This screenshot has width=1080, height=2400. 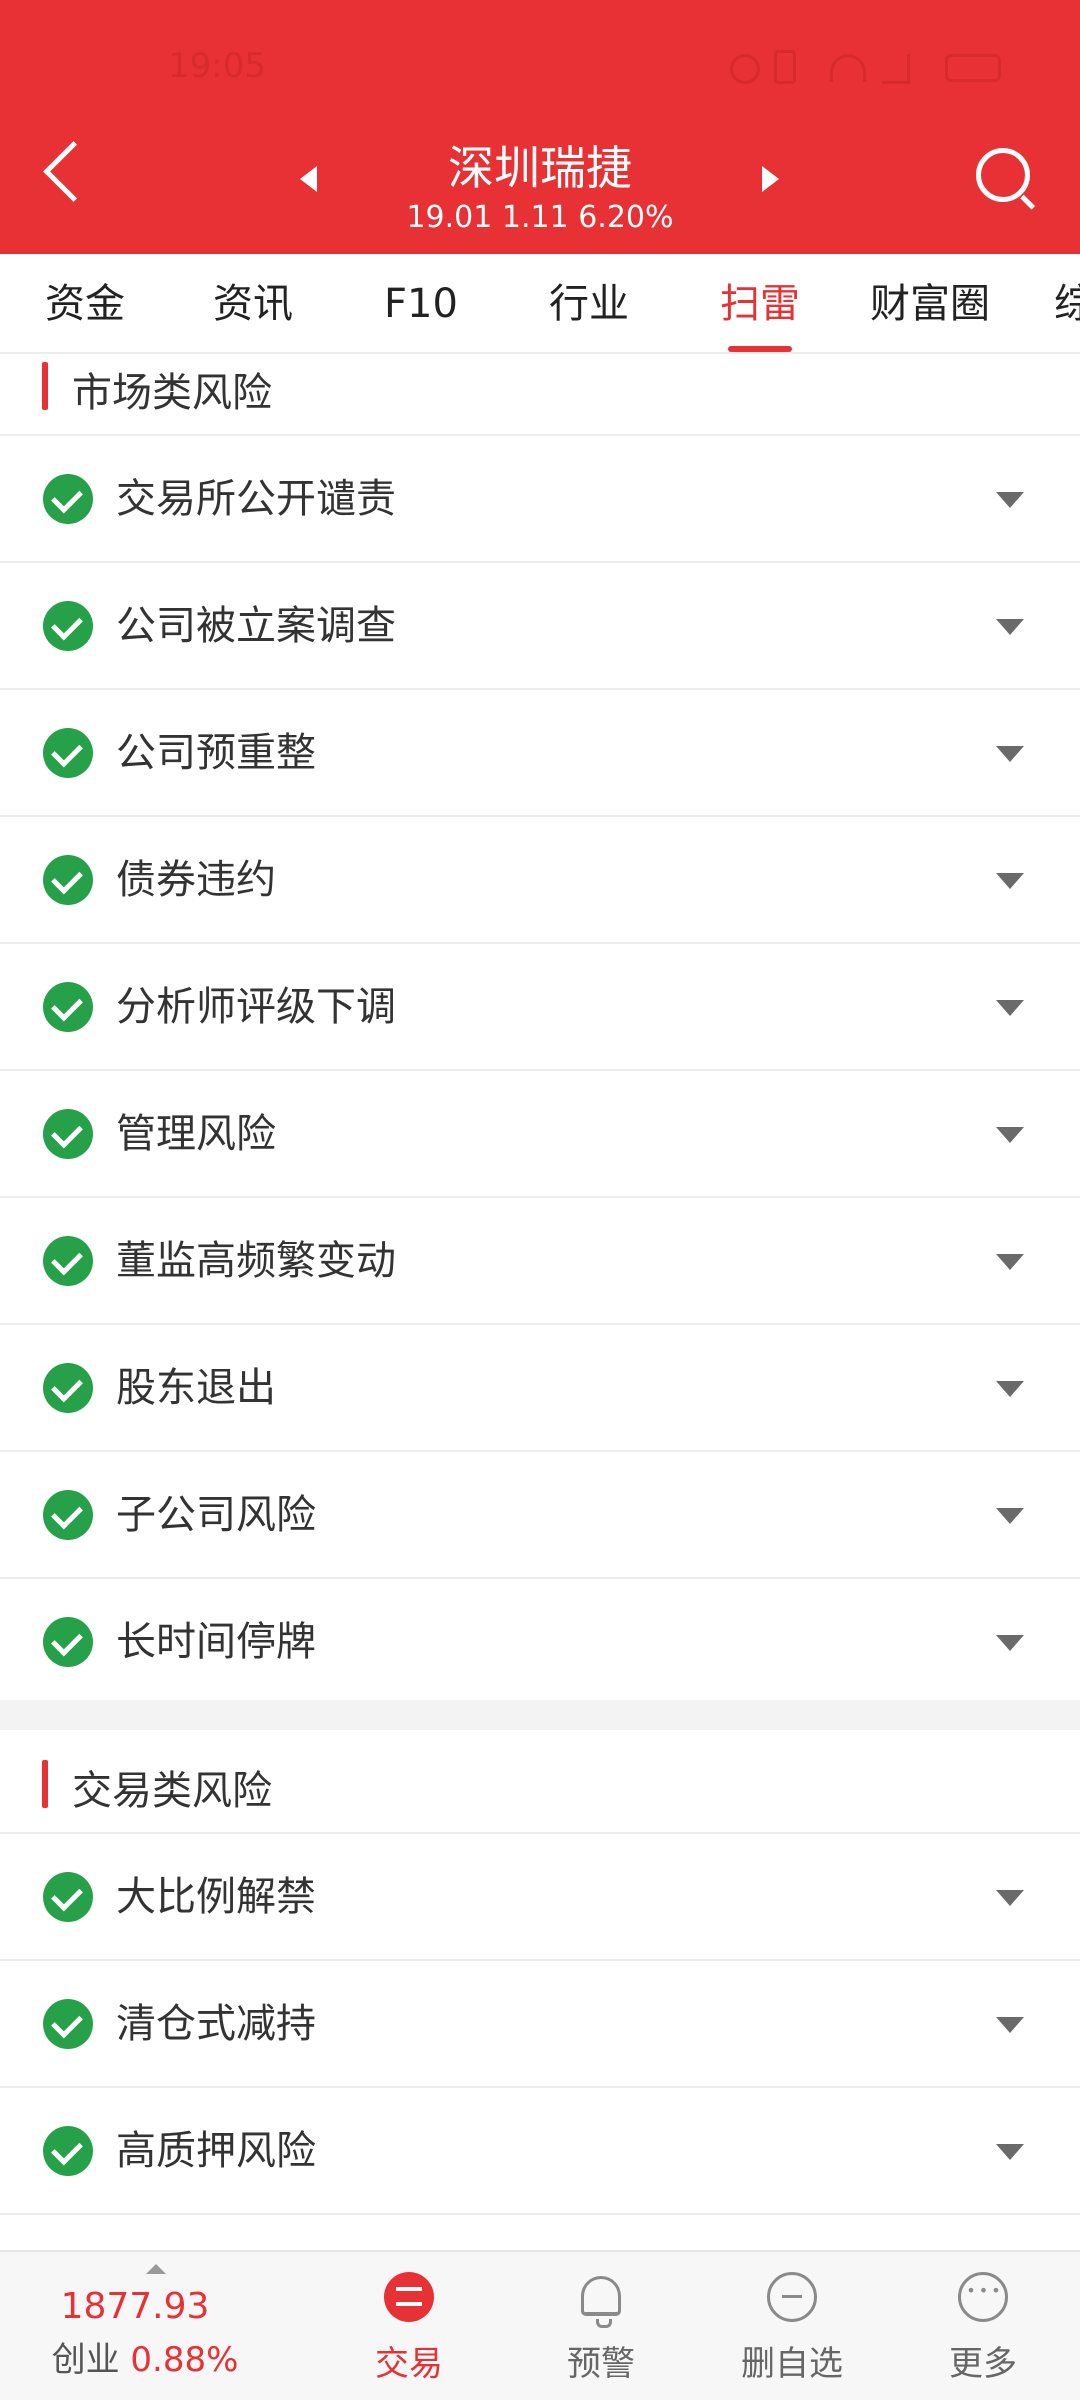 What do you see at coordinates (760, 303) in the screenshot?
I see `tab-mine-sweep: 扫雷` at bounding box center [760, 303].